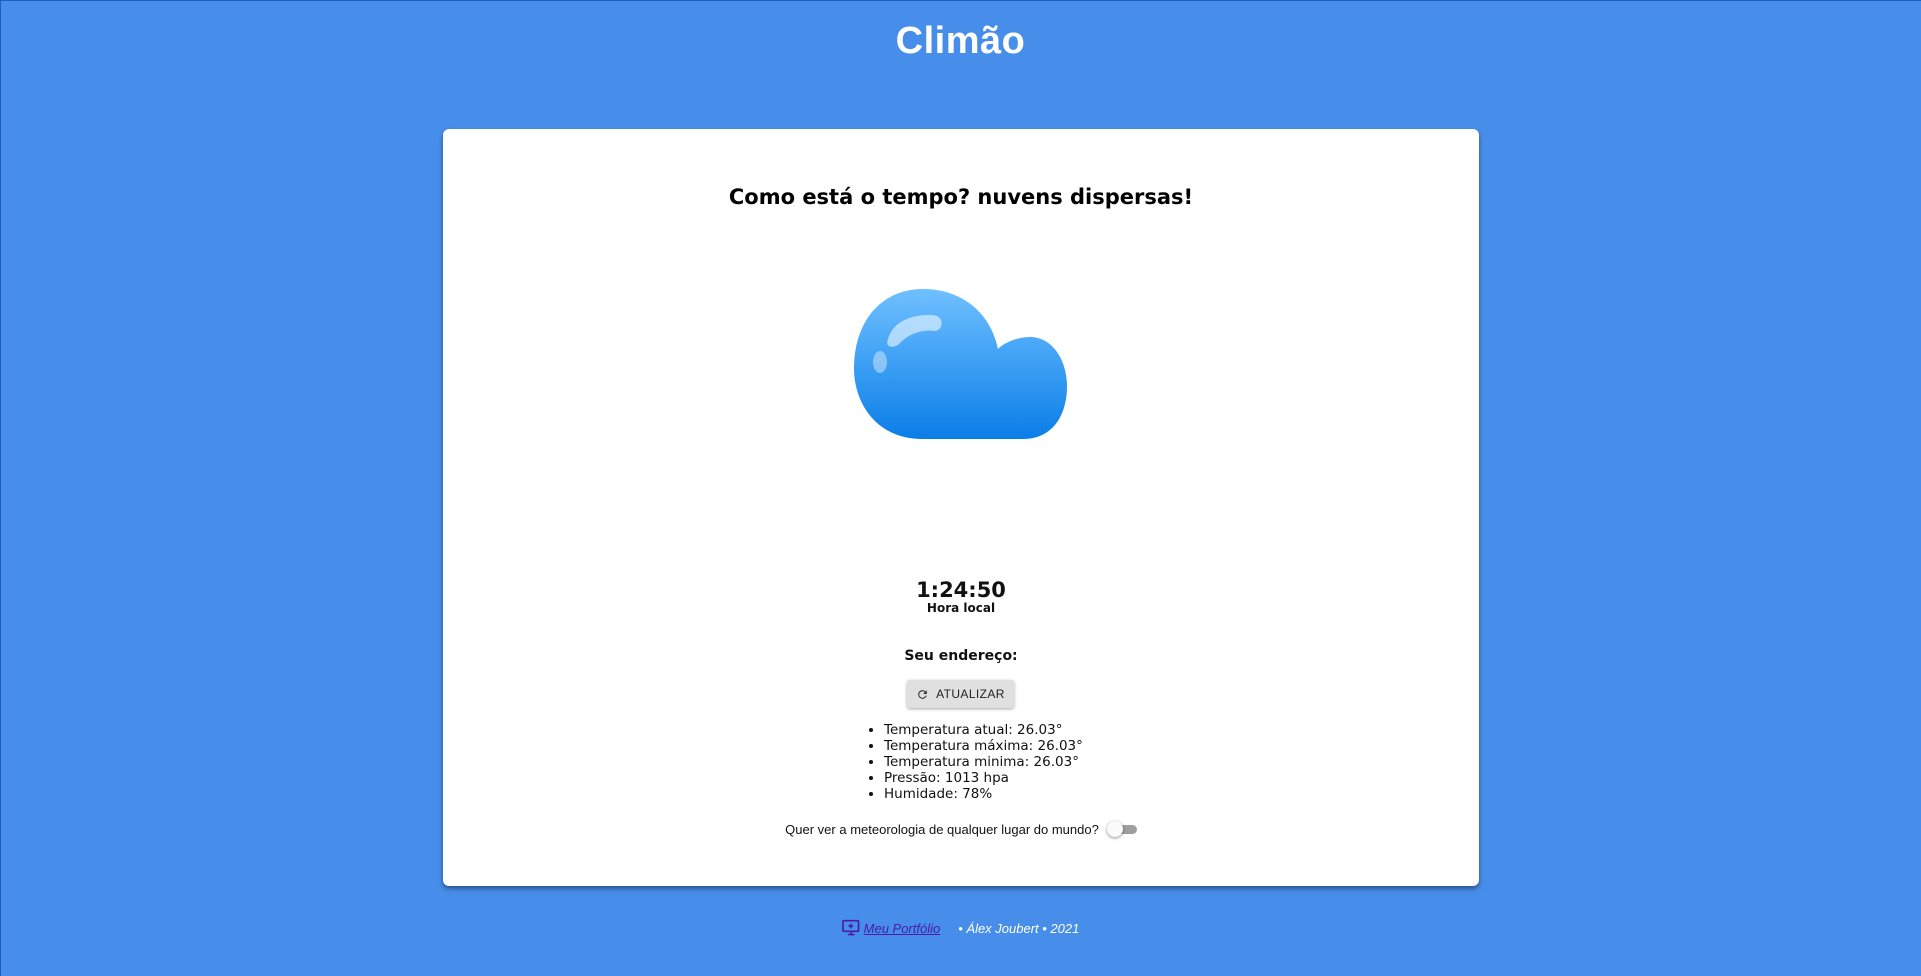 This screenshot has height=976, width=1921. I want to click on stat-humidity: Humidade: 78%, so click(983, 794).